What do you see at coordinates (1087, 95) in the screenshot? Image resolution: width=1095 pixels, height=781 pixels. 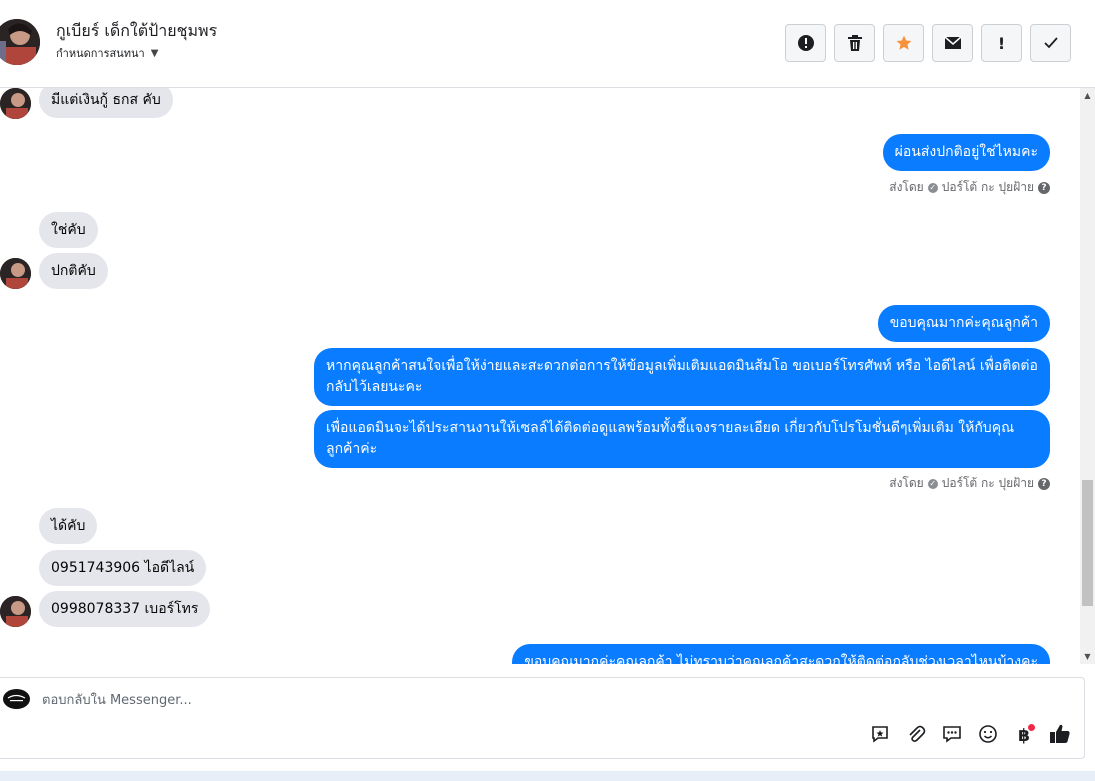 I see `scroll-up-arrow-icon: ▲` at bounding box center [1087, 95].